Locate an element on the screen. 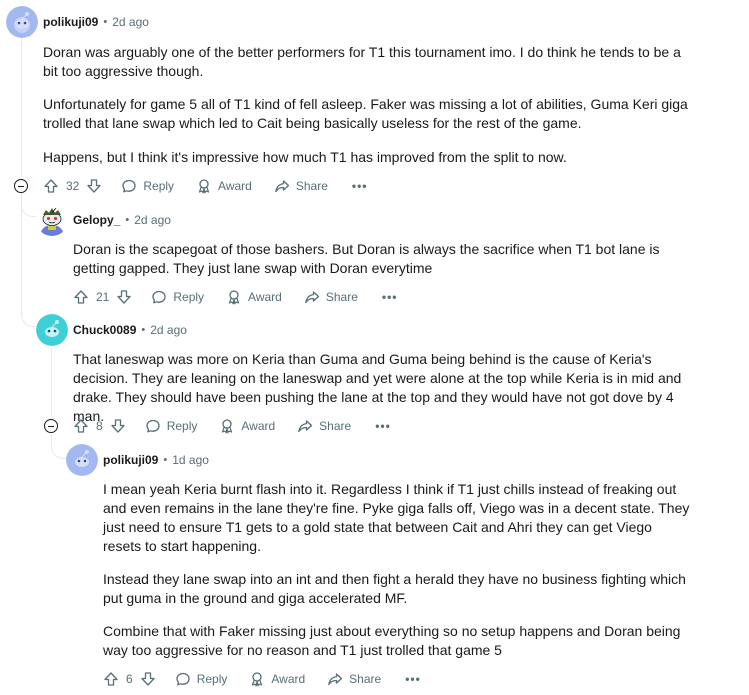 This screenshot has width=749, height=695. username: Chuck0089 is located at coordinates (104, 330).